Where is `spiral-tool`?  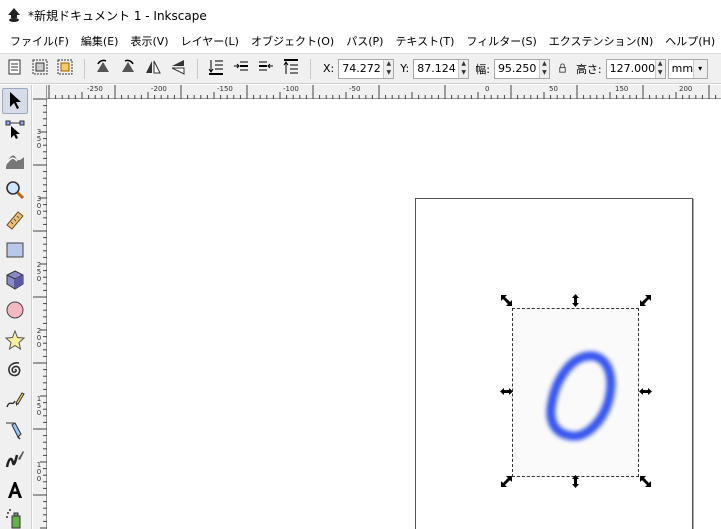 spiral-tool is located at coordinates (15, 371).